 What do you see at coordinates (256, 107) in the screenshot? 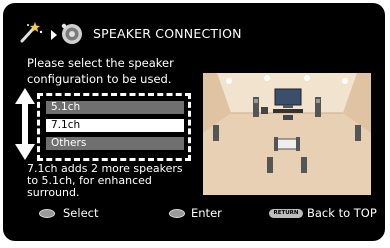
I see `front-left-speaker-icon` at bounding box center [256, 107].